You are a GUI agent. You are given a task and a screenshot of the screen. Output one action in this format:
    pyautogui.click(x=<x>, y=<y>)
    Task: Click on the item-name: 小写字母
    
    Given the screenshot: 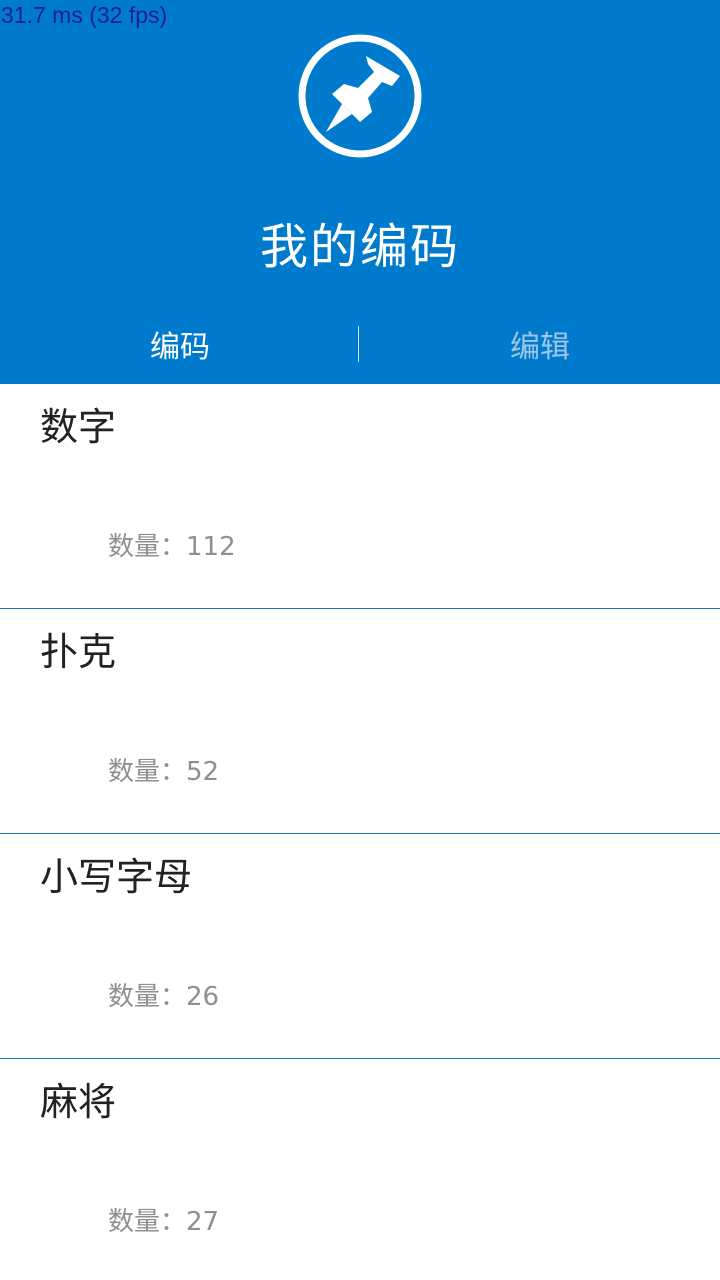 What is the action you would take?
    pyautogui.click(x=116, y=877)
    